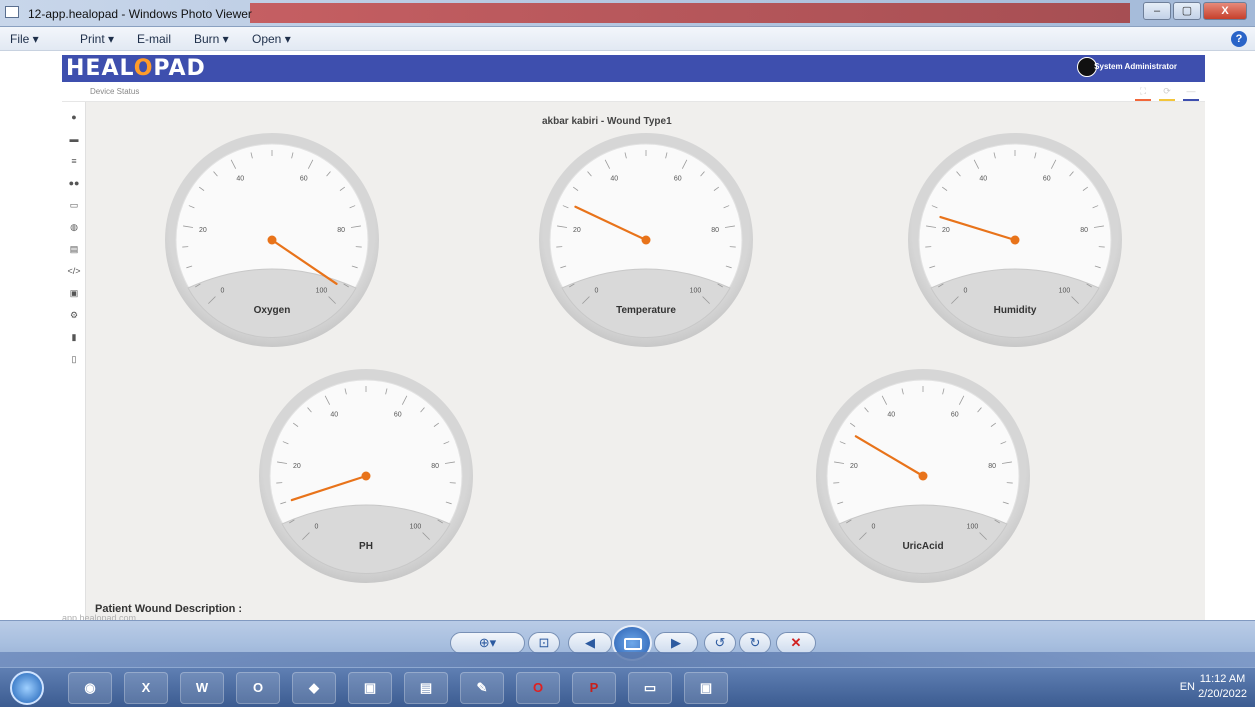  I want to click on outlook-icon: O, so click(258, 688).